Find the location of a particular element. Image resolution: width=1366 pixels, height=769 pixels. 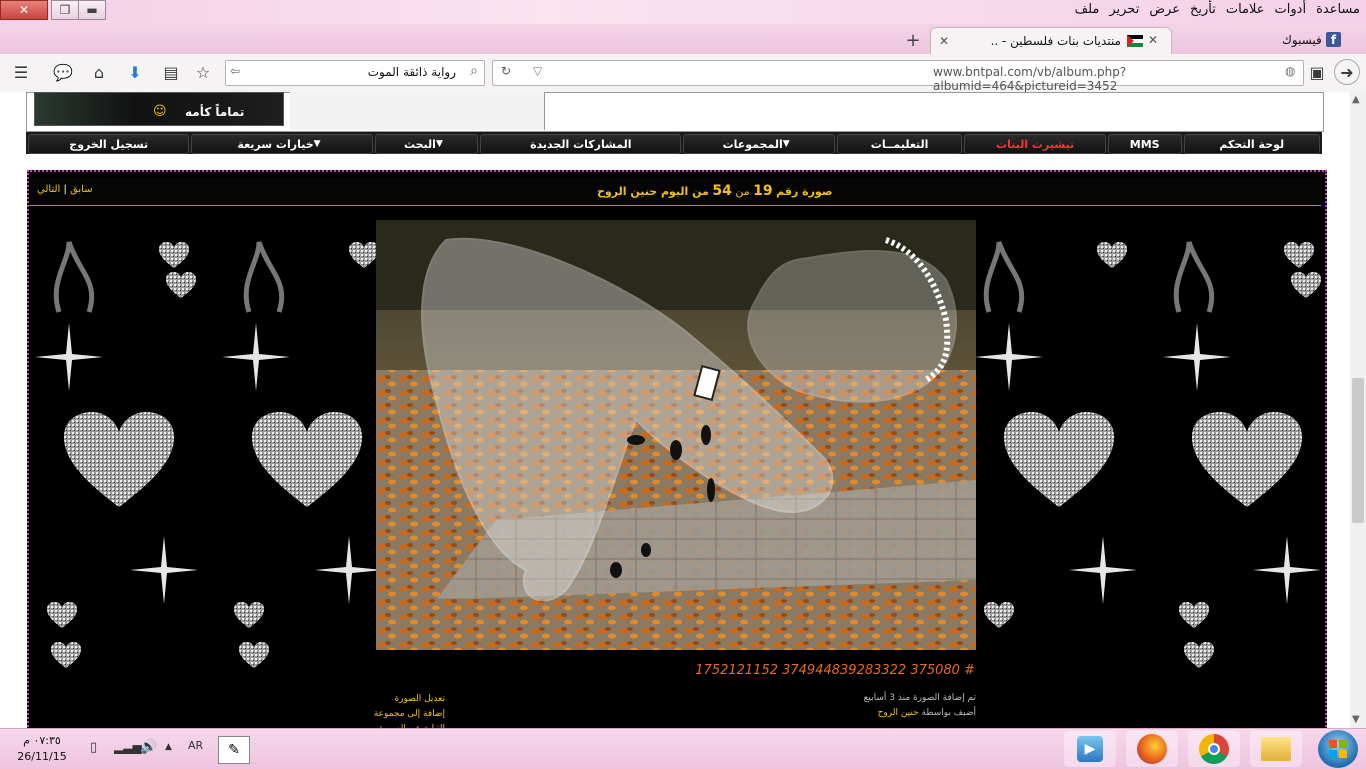

menu-file: ملف is located at coordinates (1087, 12).